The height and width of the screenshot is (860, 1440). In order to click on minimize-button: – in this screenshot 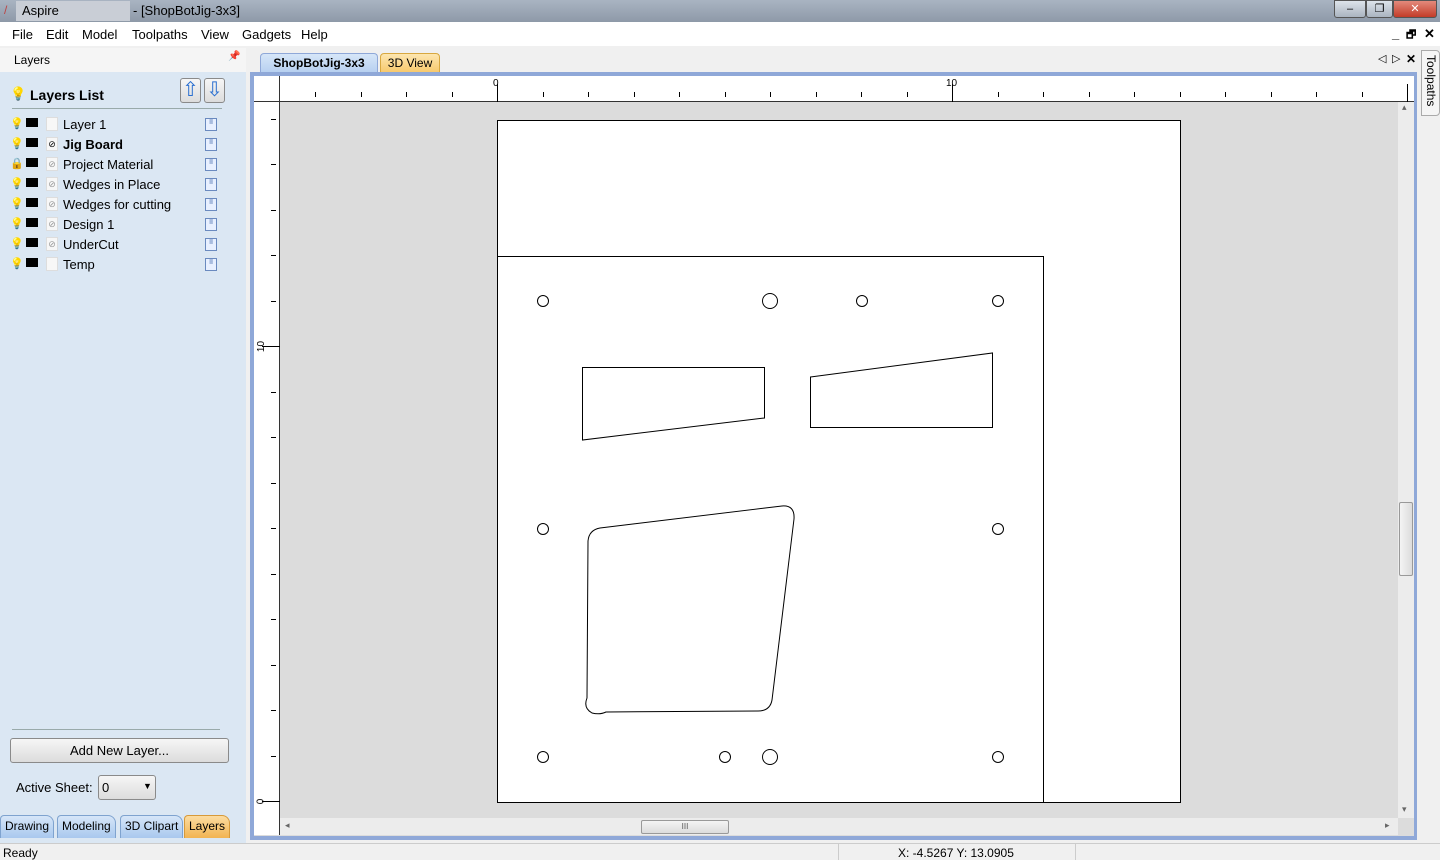, I will do `click(1350, 9)`.